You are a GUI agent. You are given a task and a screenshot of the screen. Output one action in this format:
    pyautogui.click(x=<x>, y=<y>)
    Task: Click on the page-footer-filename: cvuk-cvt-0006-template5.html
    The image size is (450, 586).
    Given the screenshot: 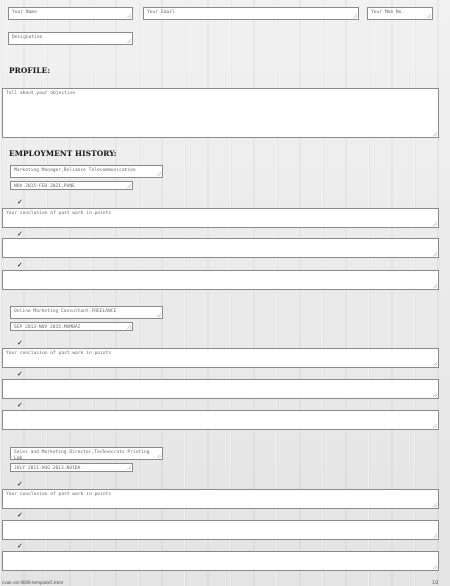 What is the action you would take?
    pyautogui.click(x=33, y=582)
    